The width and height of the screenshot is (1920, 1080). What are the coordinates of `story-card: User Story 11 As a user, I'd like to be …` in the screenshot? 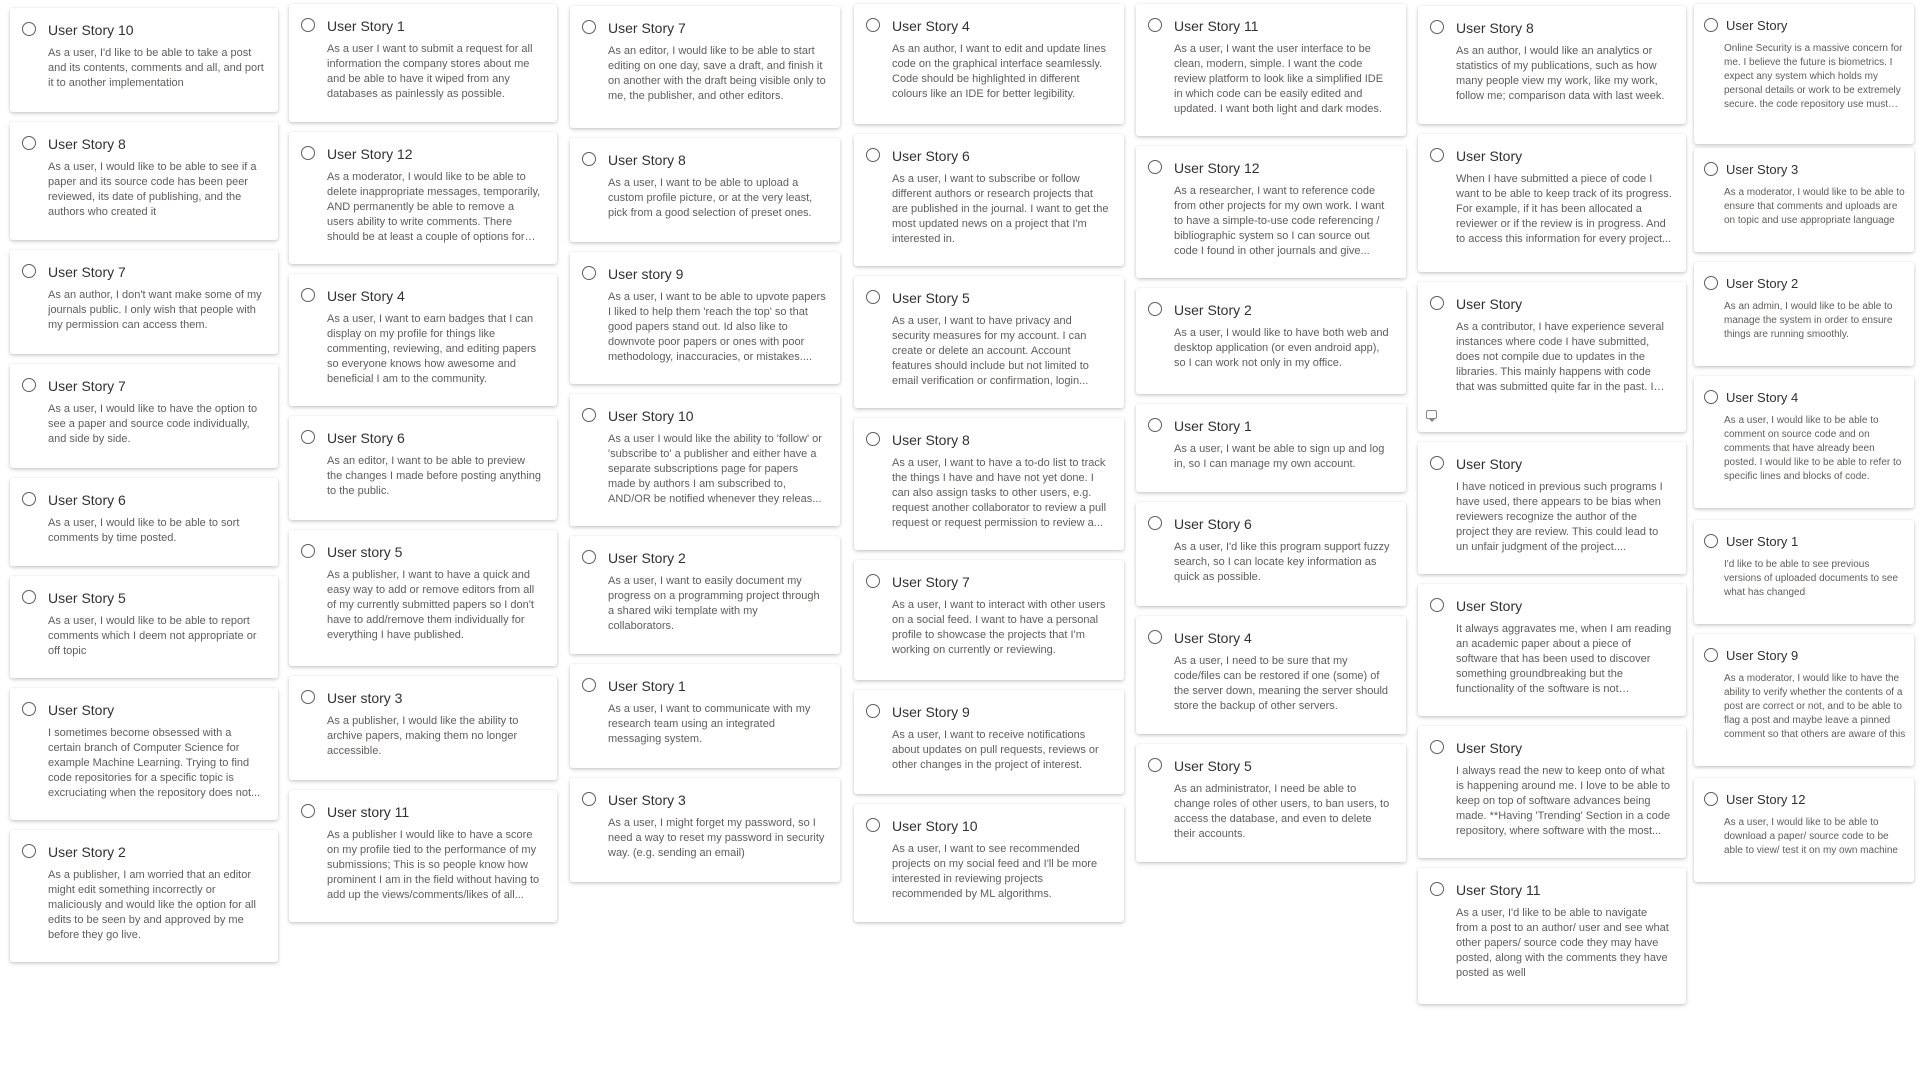 It's located at (1552, 936).